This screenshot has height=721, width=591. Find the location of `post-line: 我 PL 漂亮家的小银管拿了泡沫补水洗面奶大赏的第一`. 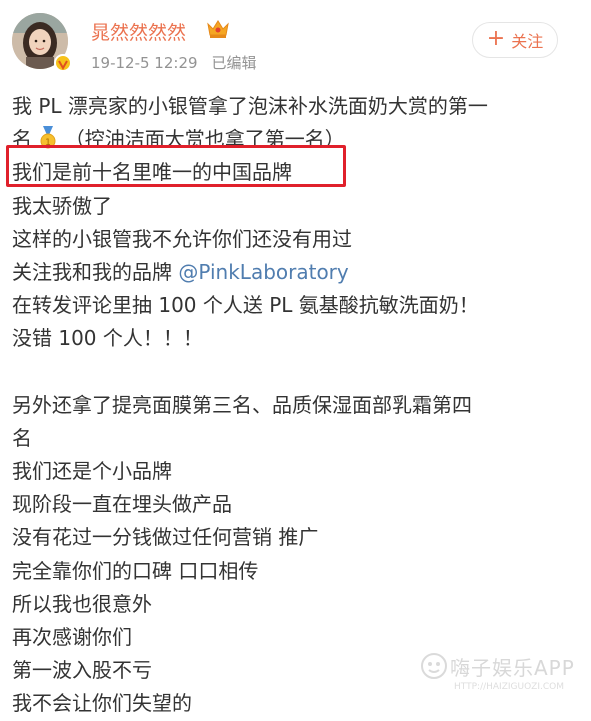

post-line: 我 PL 漂亮家的小银管拿了泡沫补水洗面奶大赏的第一 is located at coordinates (250, 106).